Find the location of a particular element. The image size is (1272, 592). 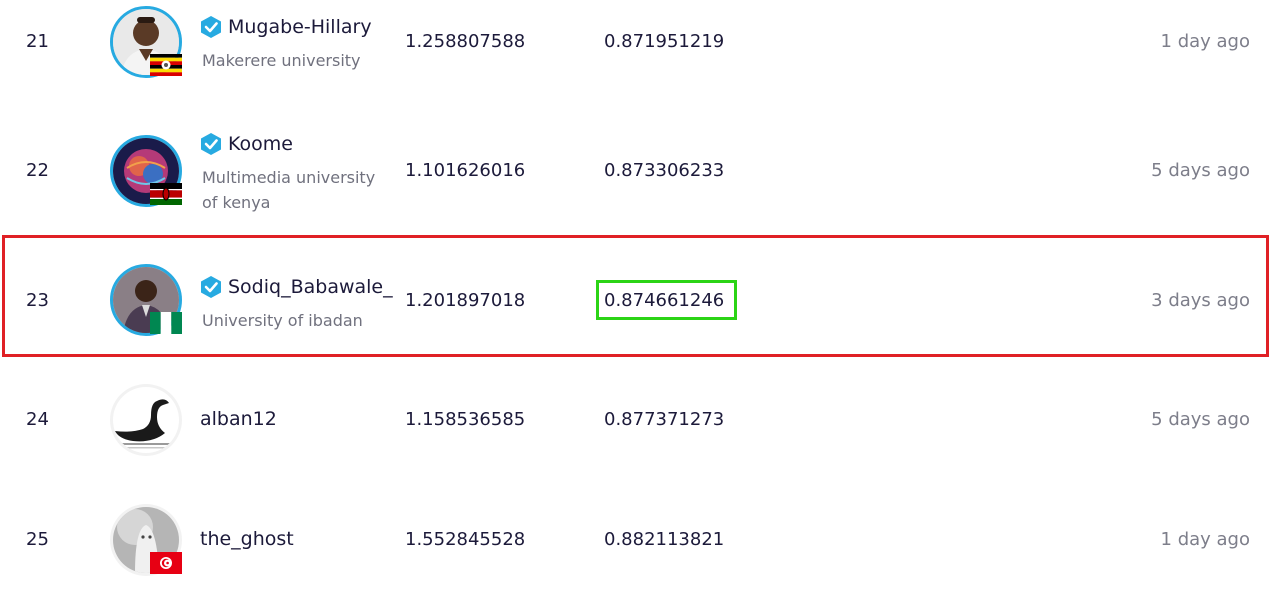

organization-label: Multimedia university of kenya is located at coordinates (289, 190).